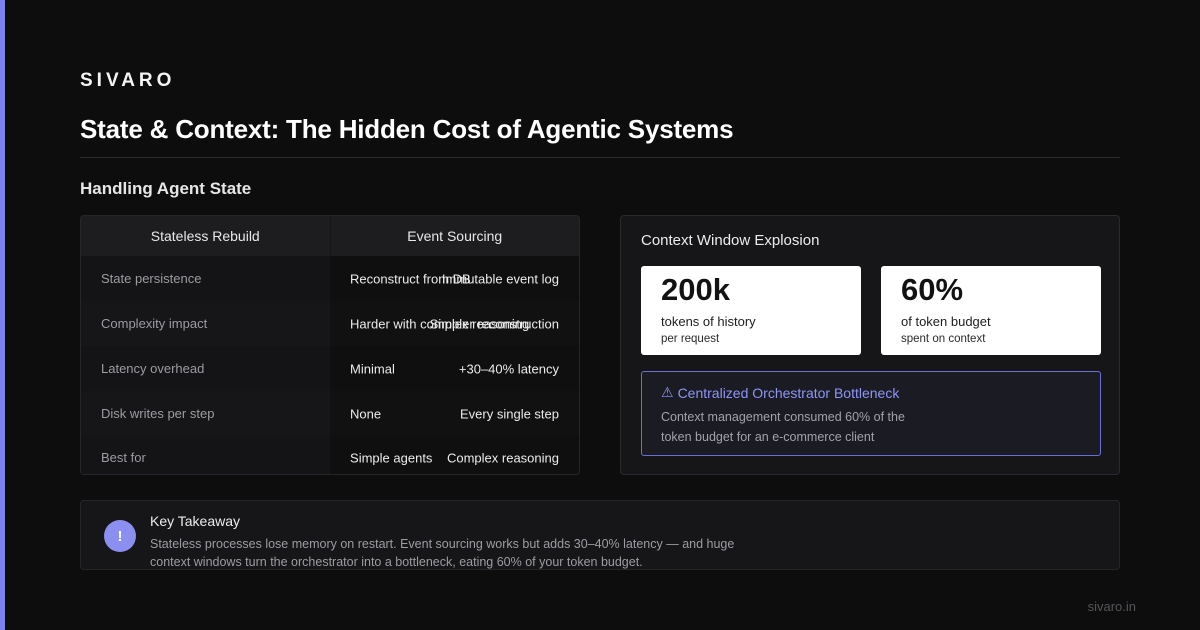 The image size is (1200, 630). Describe the element at coordinates (600, 157) in the screenshot. I see `title-divider` at that location.